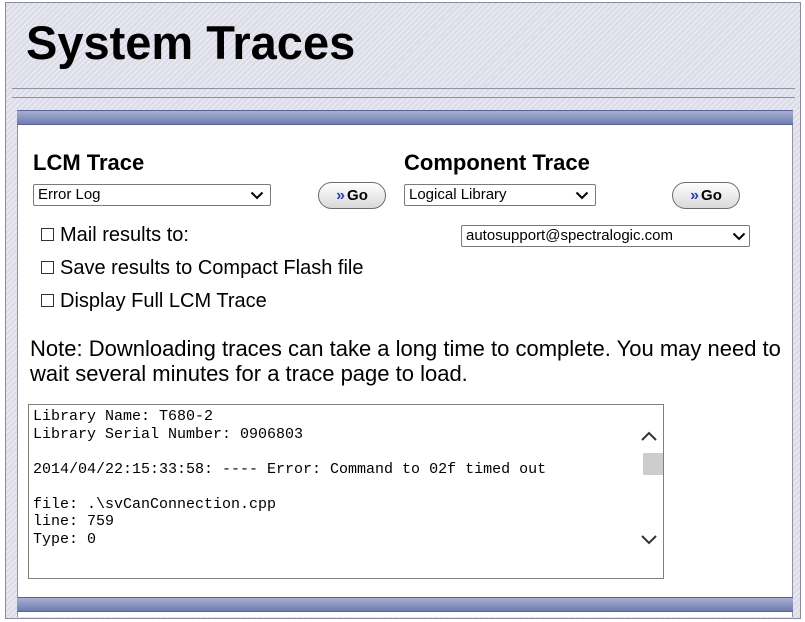 The width and height of the screenshot is (805, 622). Describe the element at coordinates (405, 117) in the screenshot. I see `panel-header-bar` at that location.